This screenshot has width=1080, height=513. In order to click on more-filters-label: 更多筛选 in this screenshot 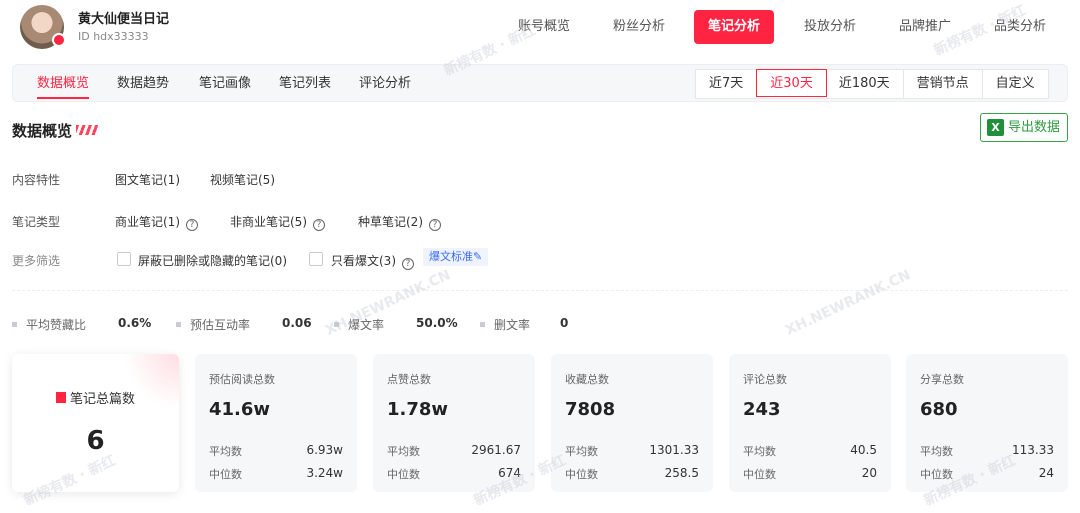, I will do `click(36, 261)`.